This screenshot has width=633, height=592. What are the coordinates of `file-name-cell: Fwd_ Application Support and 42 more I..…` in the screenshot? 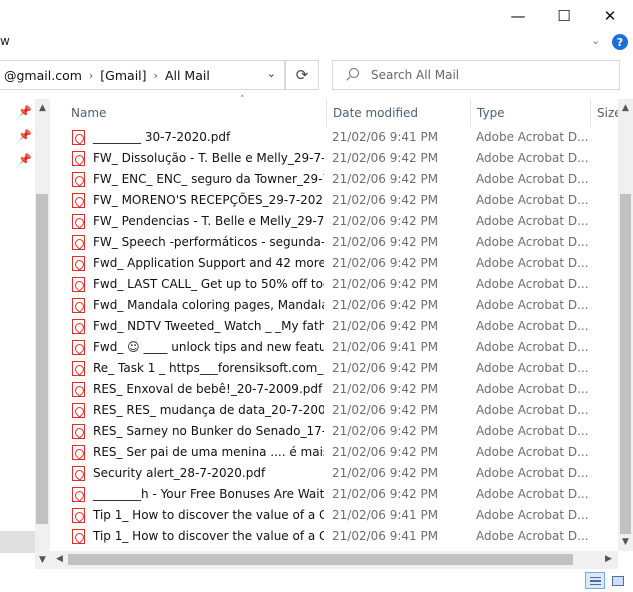 It's located at (198, 263).